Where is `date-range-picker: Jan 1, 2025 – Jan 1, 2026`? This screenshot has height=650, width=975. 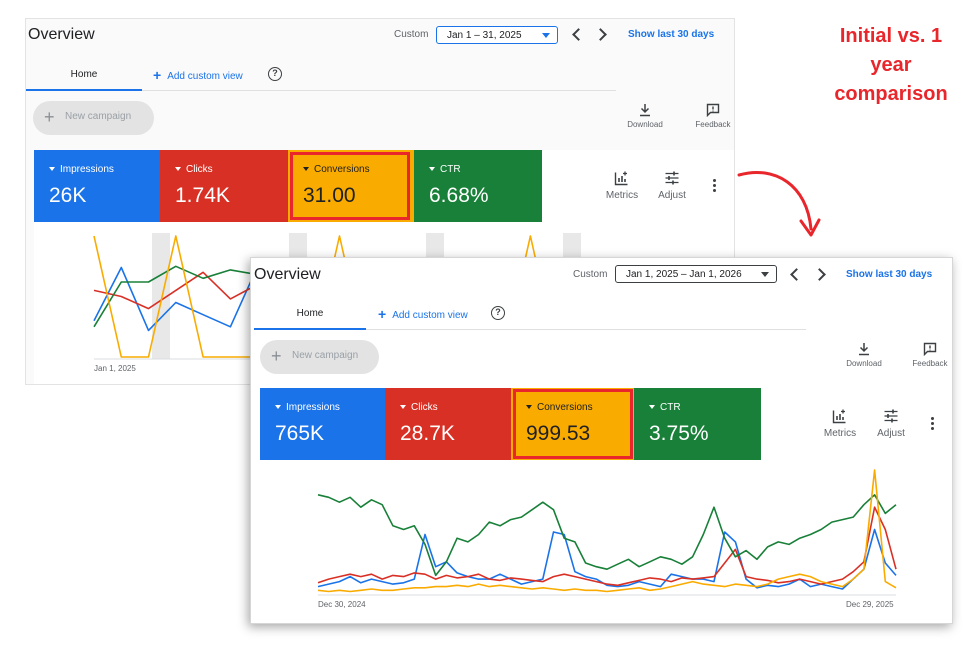
date-range-picker: Jan 1, 2025 – Jan 1, 2026 is located at coordinates (696, 274).